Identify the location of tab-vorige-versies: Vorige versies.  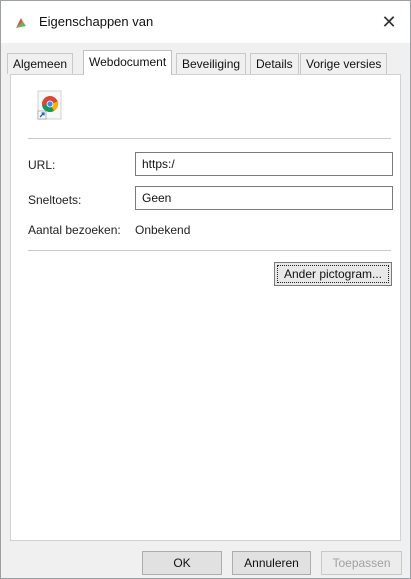
(344, 63).